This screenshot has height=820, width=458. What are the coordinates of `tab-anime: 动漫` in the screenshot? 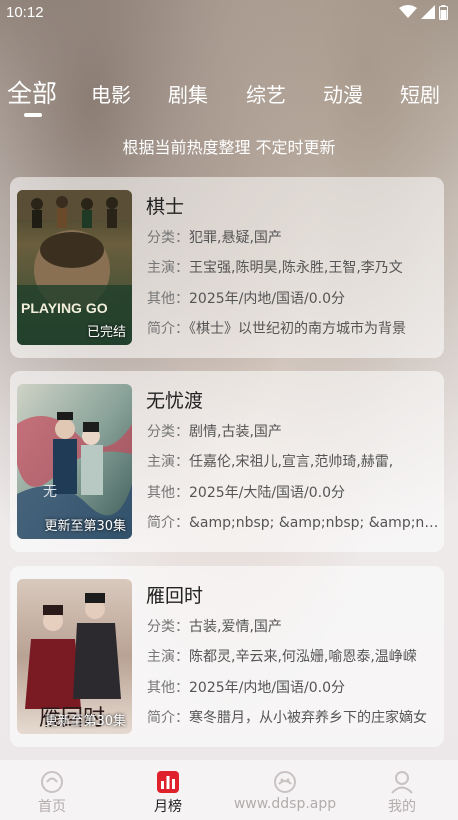 It's located at (343, 93).